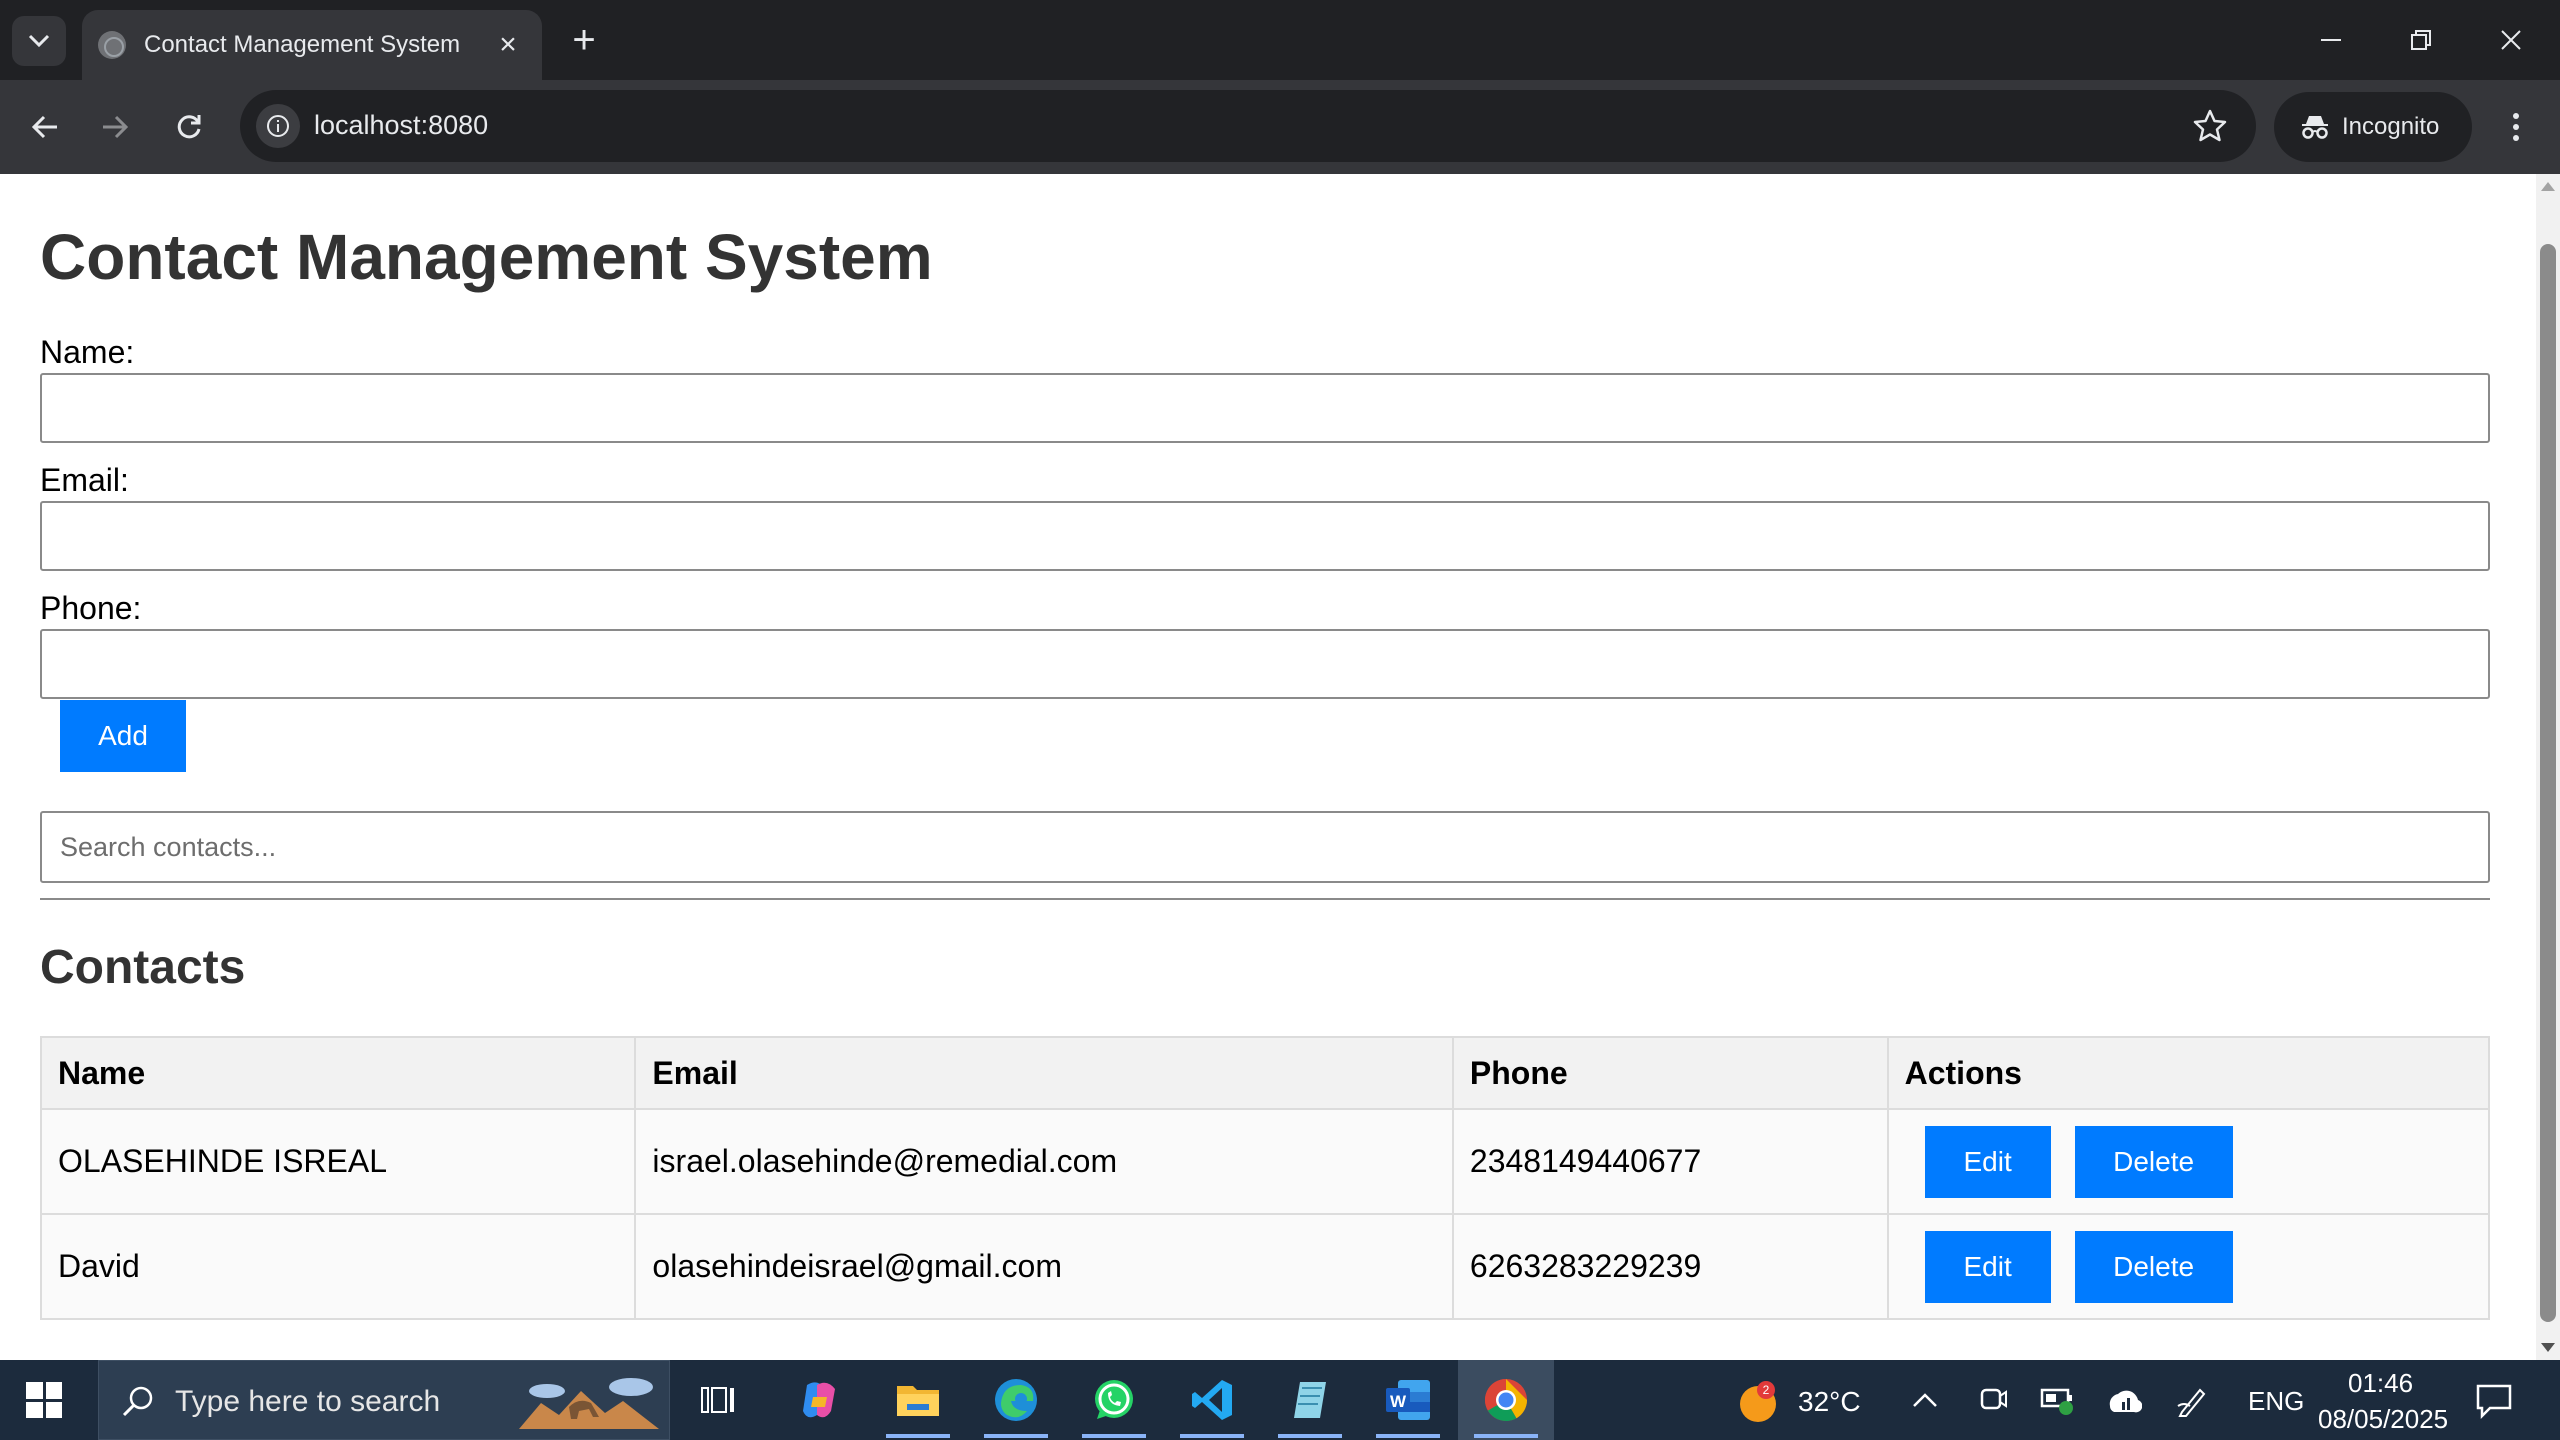  I want to click on taskbar-search-placeholder: Type here to search, so click(308, 1401).